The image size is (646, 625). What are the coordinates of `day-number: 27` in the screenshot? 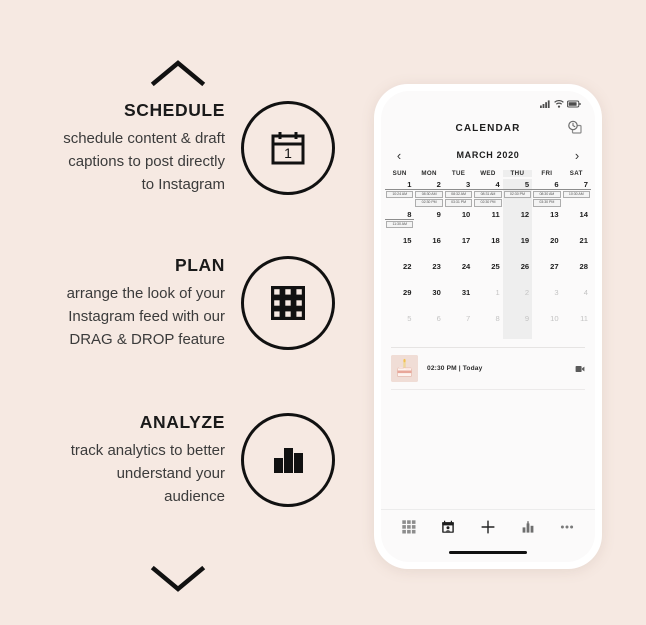 It's located at (554, 266).